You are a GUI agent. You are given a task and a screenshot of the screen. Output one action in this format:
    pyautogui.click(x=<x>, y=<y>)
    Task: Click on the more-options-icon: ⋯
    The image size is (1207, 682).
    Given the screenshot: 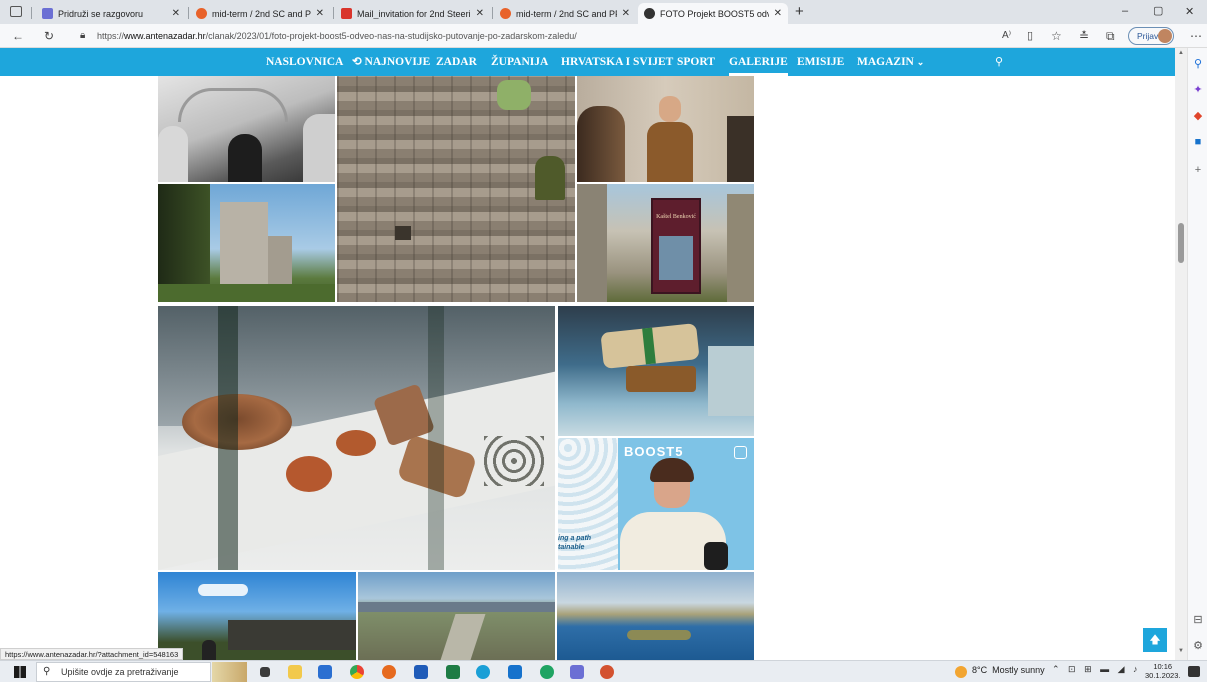 What is the action you would take?
    pyautogui.click(x=1196, y=36)
    